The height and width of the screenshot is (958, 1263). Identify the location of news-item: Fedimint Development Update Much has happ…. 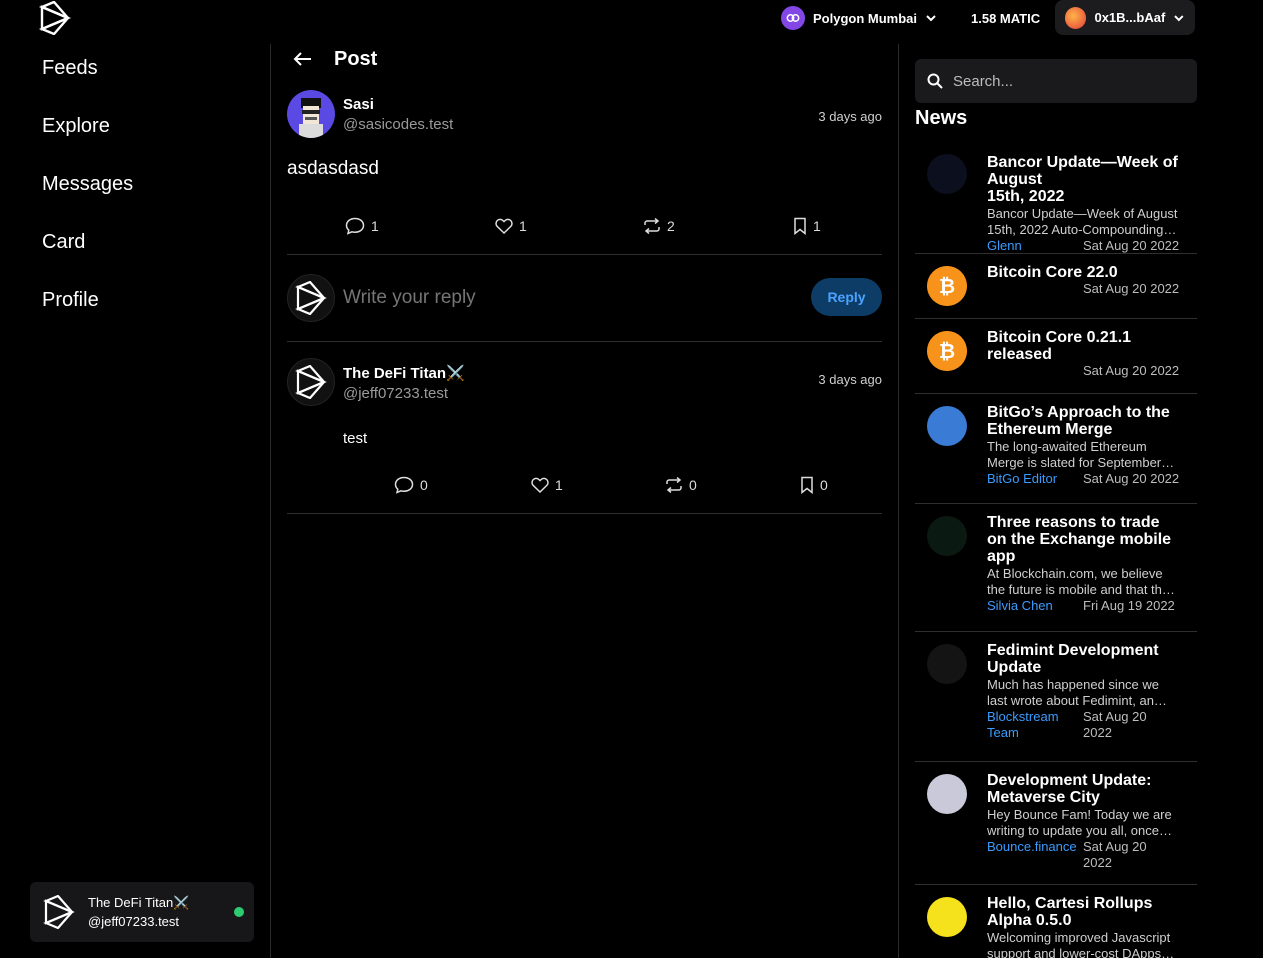
(1056, 697).